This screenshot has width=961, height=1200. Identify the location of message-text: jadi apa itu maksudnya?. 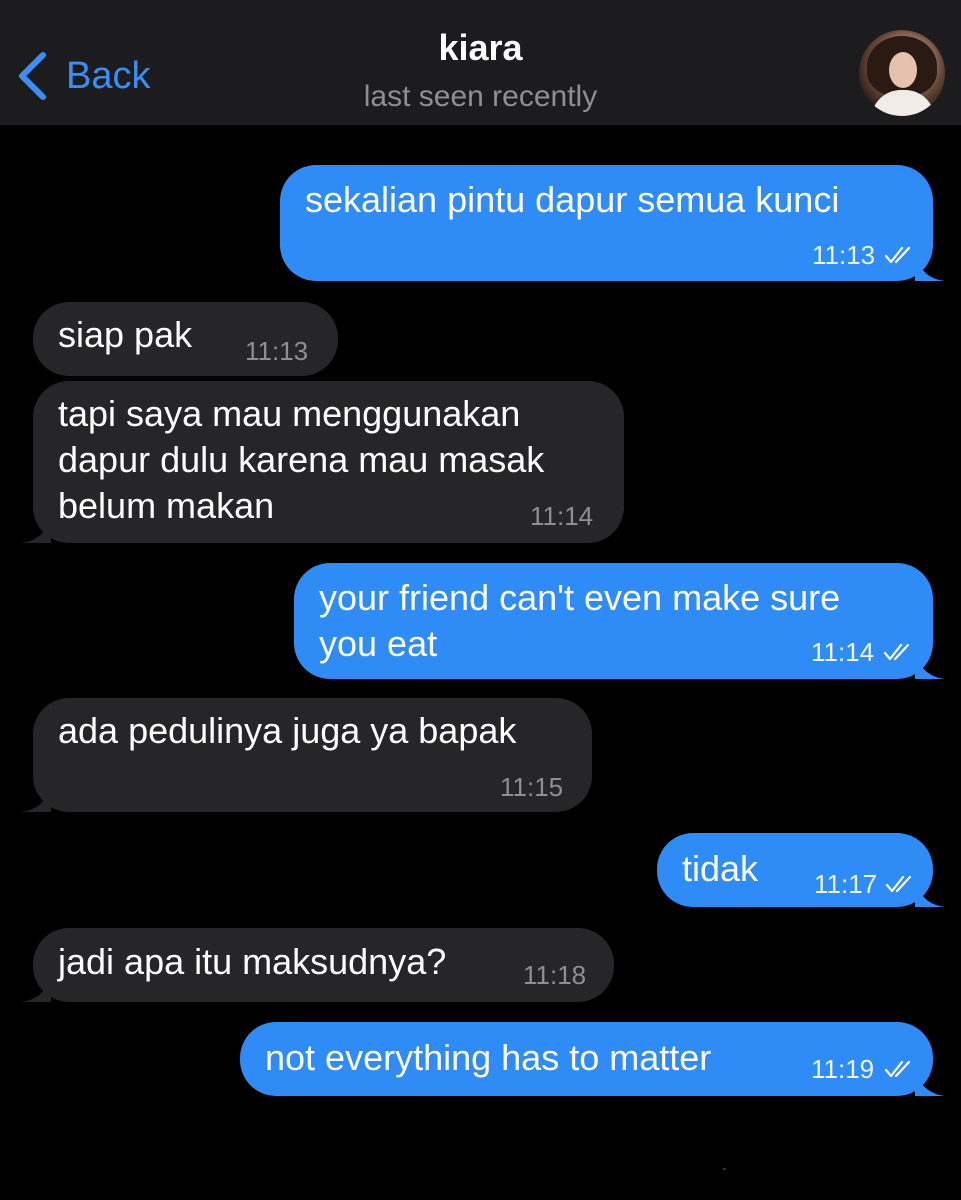
(252, 961).